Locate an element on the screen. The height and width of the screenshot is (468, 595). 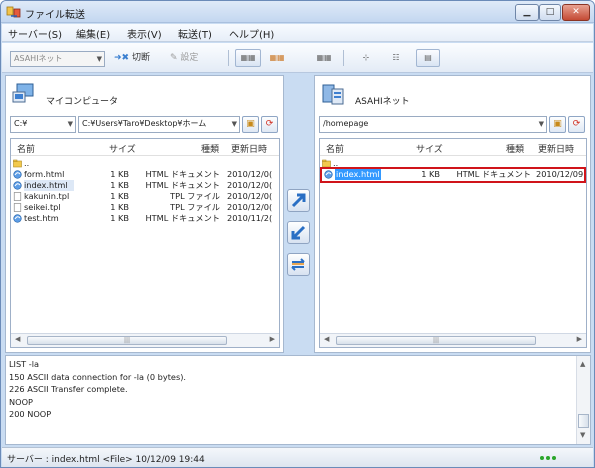
scroll-up-icon: ▲ is located at coordinates (582, 364).